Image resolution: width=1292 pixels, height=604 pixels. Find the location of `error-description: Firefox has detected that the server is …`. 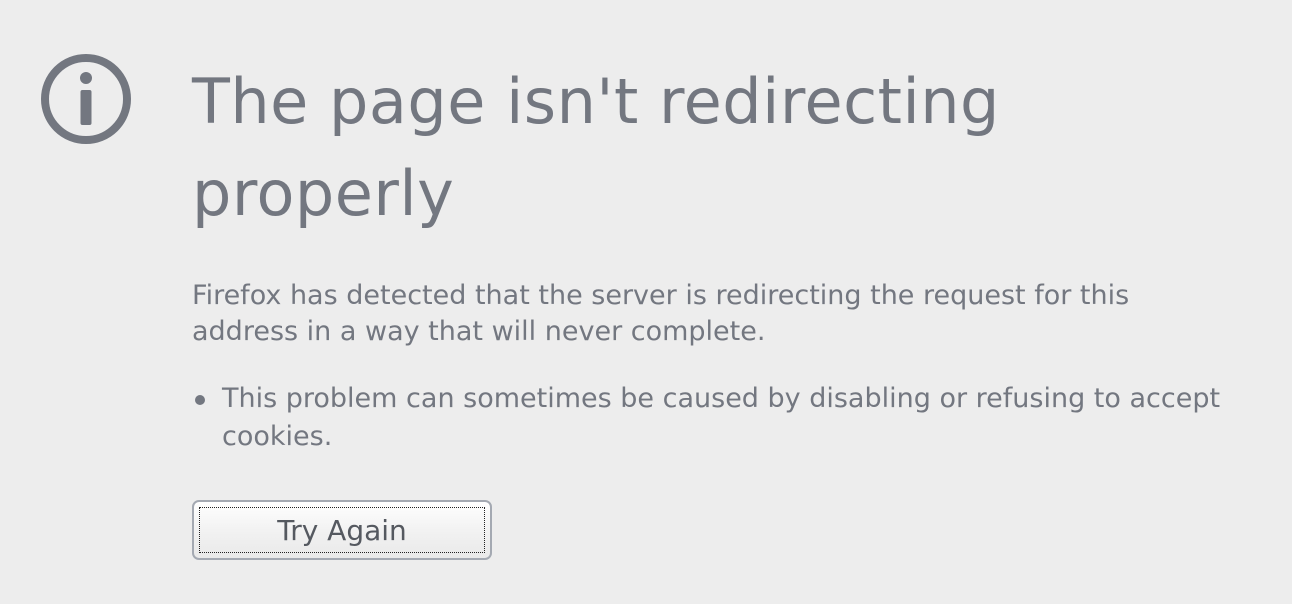

error-description: Firefox has detected that the server is … is located at coordinates (661, 313).